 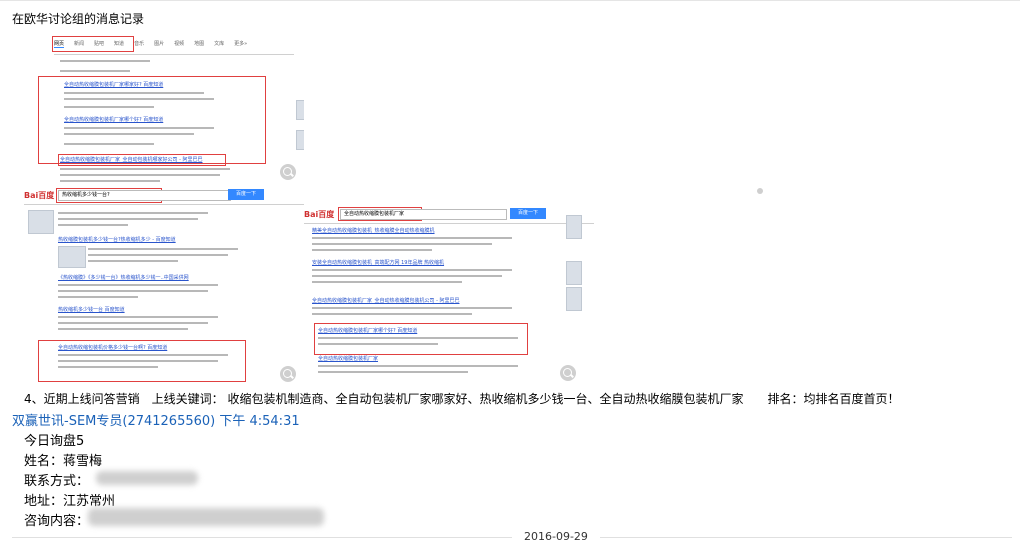 What do you see at coordinates (386, 300) in the screenshot?
I see `result-link: 全自动热收缩膜包装机厂家_全自动热收缩膜包装机公司 - 阿里巴巴` at bounding box center [386, 300].